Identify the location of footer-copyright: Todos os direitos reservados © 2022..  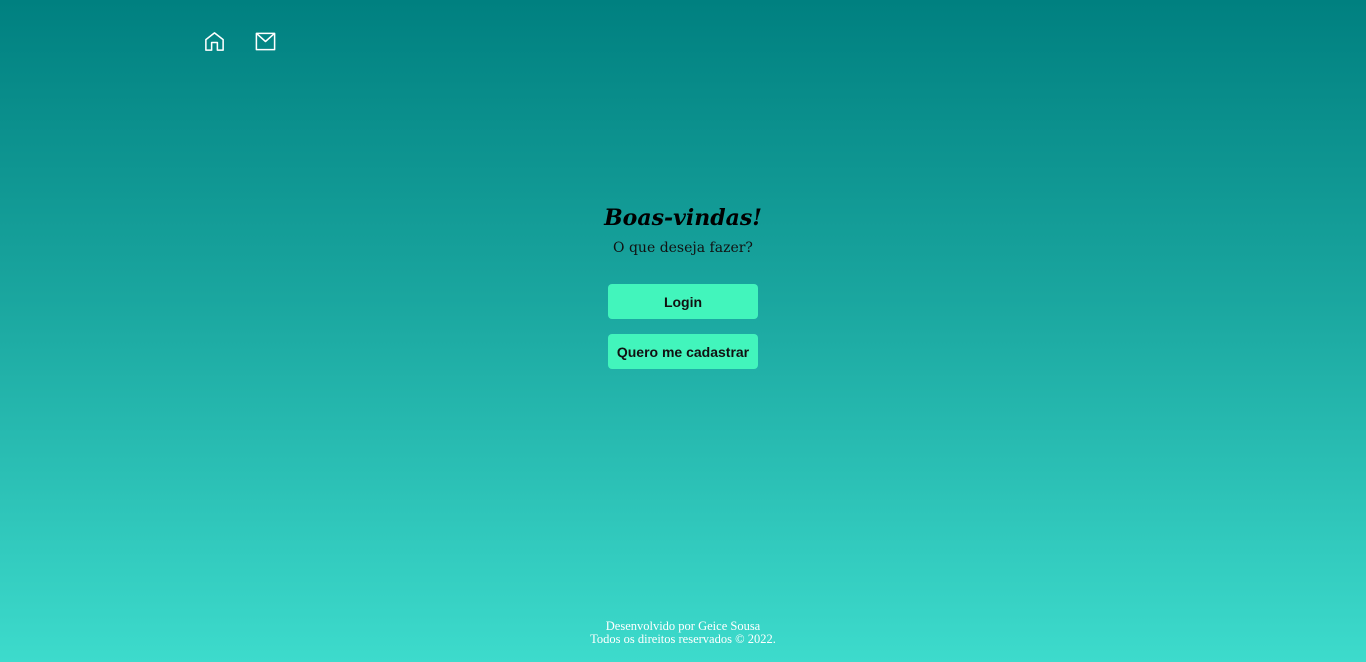
(683, 639).